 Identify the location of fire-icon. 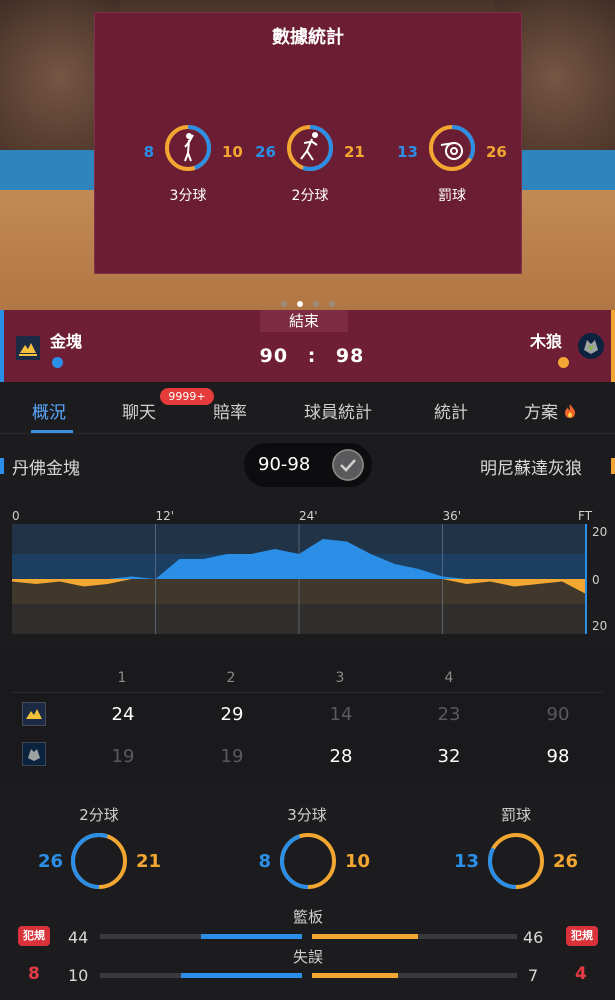
(570, 411).